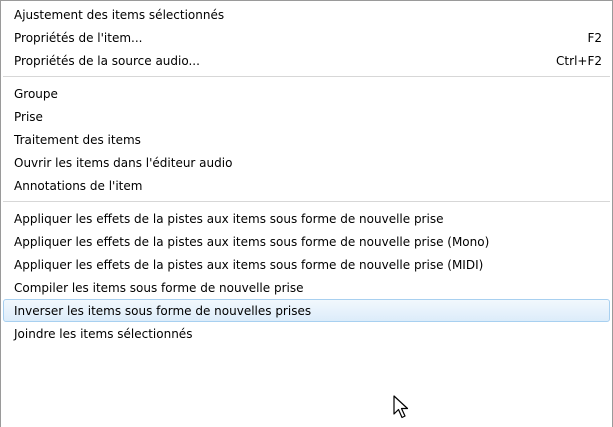 This screenshot has width=613, height=427. I want to click on menu-item-label: Annotations de l'item, so click(78, 186).